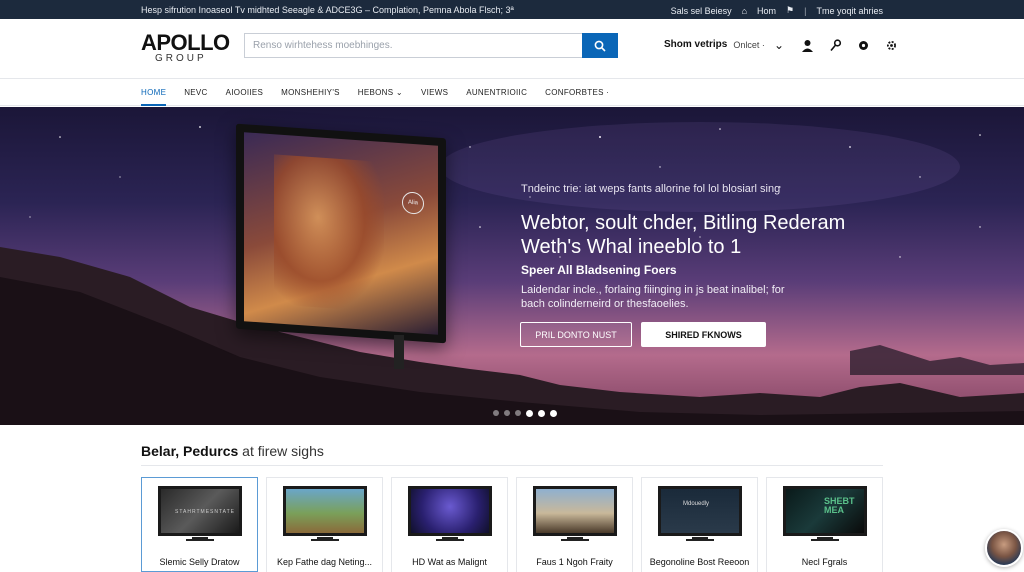 The height and width of the screenshot is (572, 1024). What do you see at coordinates (439, 92) in the screenshot?
I see `nav-item-views: VIEWS` at bounding box center [439, 92].